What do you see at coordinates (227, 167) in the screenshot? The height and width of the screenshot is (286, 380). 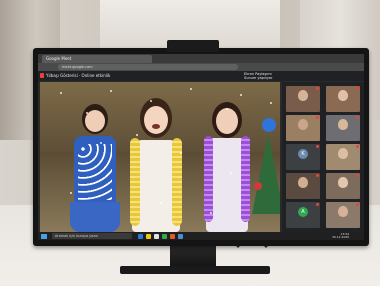 I see `girl-right` at bounding box center [227, 167].